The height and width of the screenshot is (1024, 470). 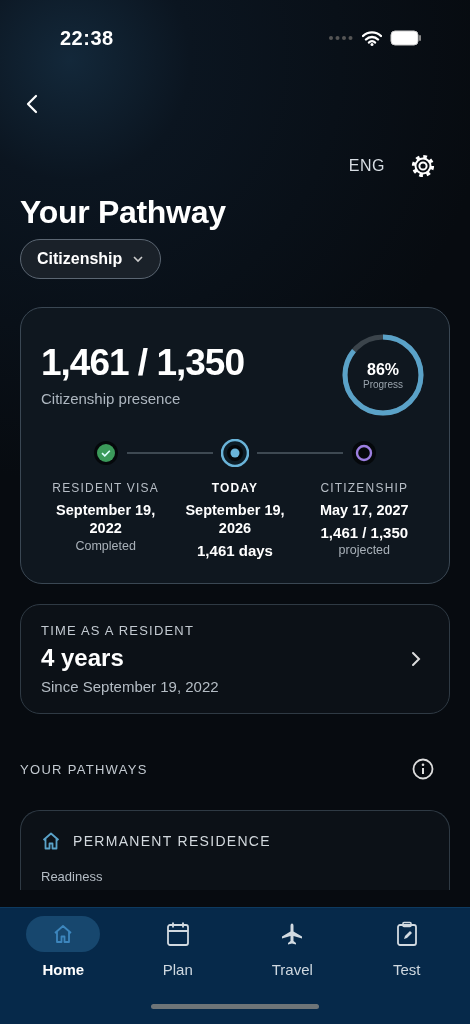 What do you see at coordinates (383, 369) in the screenshot?
I see `progress-percent: 86%` at bounding box center [383, 369].